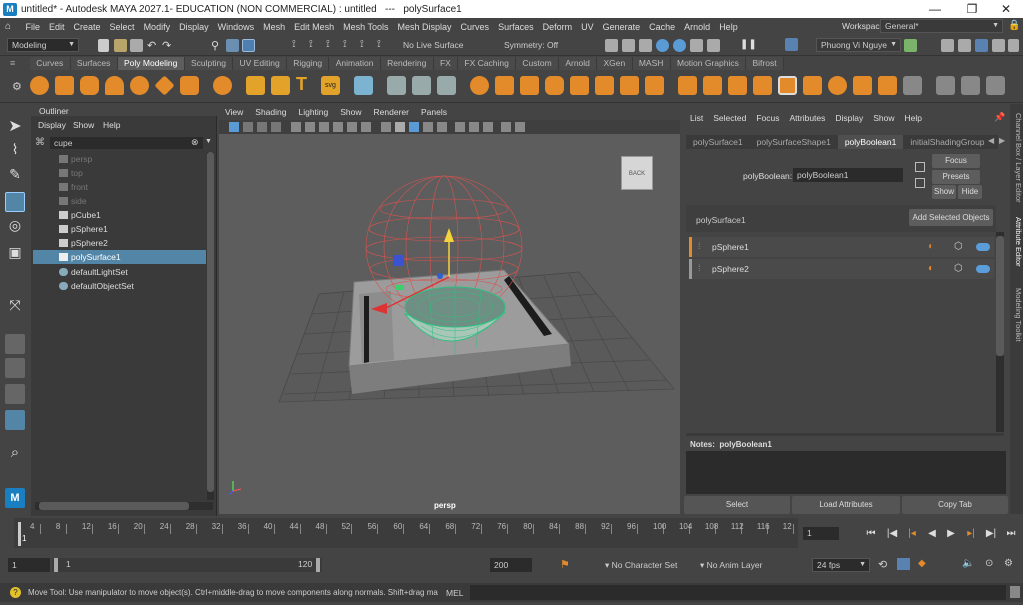 This screenshot has width=1023, height=605. What do you see at coordinates (234, 112) in the screenshot?
I see `viewport-menu-view: View` at bounding box center [234, 112].